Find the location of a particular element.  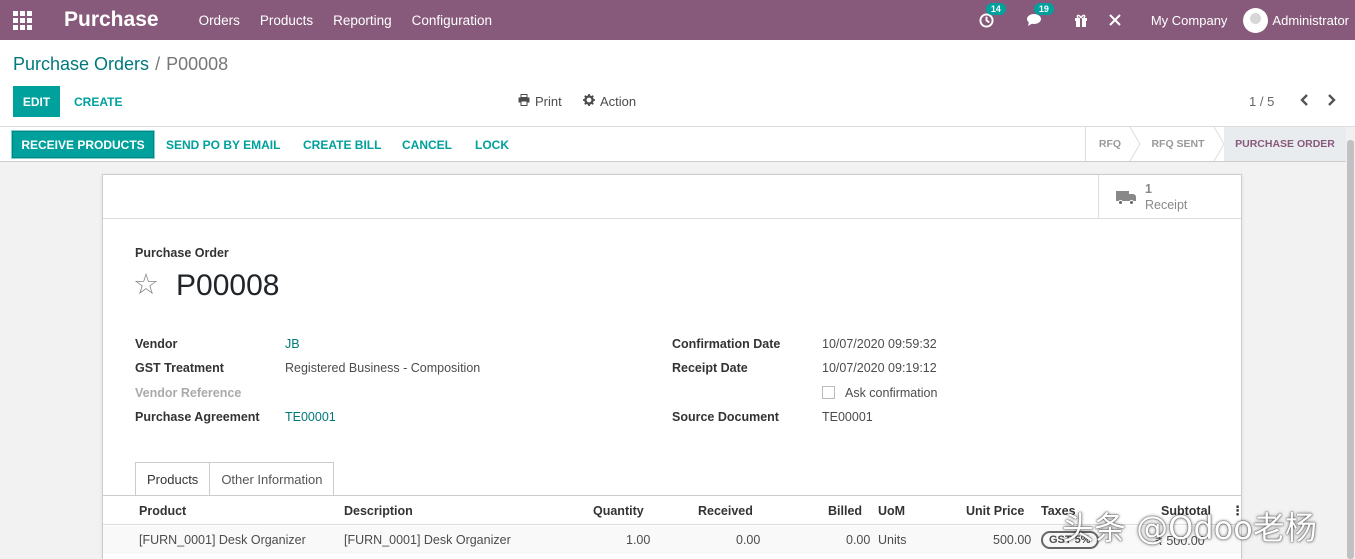

gst-treatment-value: Registered Business - Composition is located at coordinates (383, 368).